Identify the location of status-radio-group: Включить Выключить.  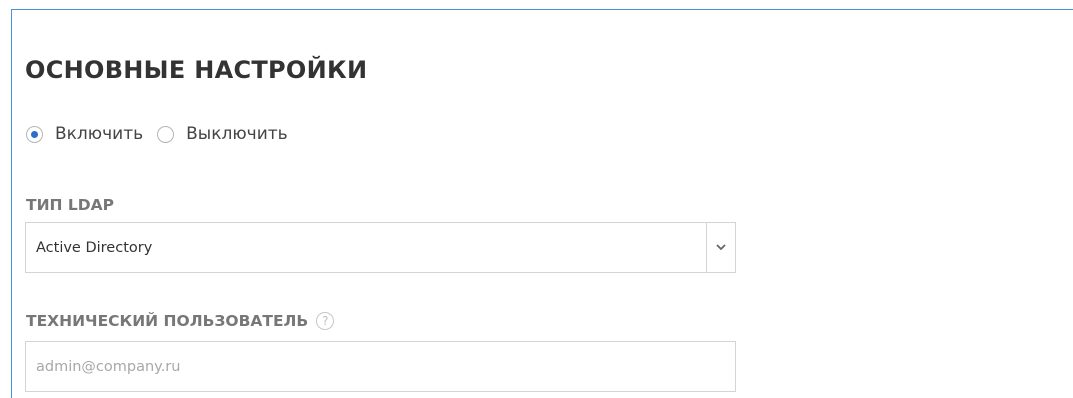
(164, 134).